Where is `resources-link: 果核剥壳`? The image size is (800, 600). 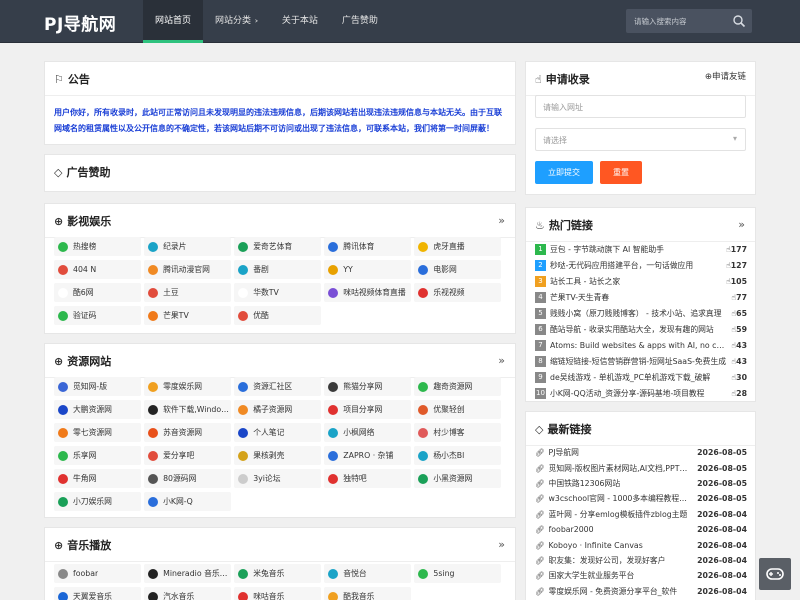 resources-link: 果核剥壳 is located at coordinates (277, 455).